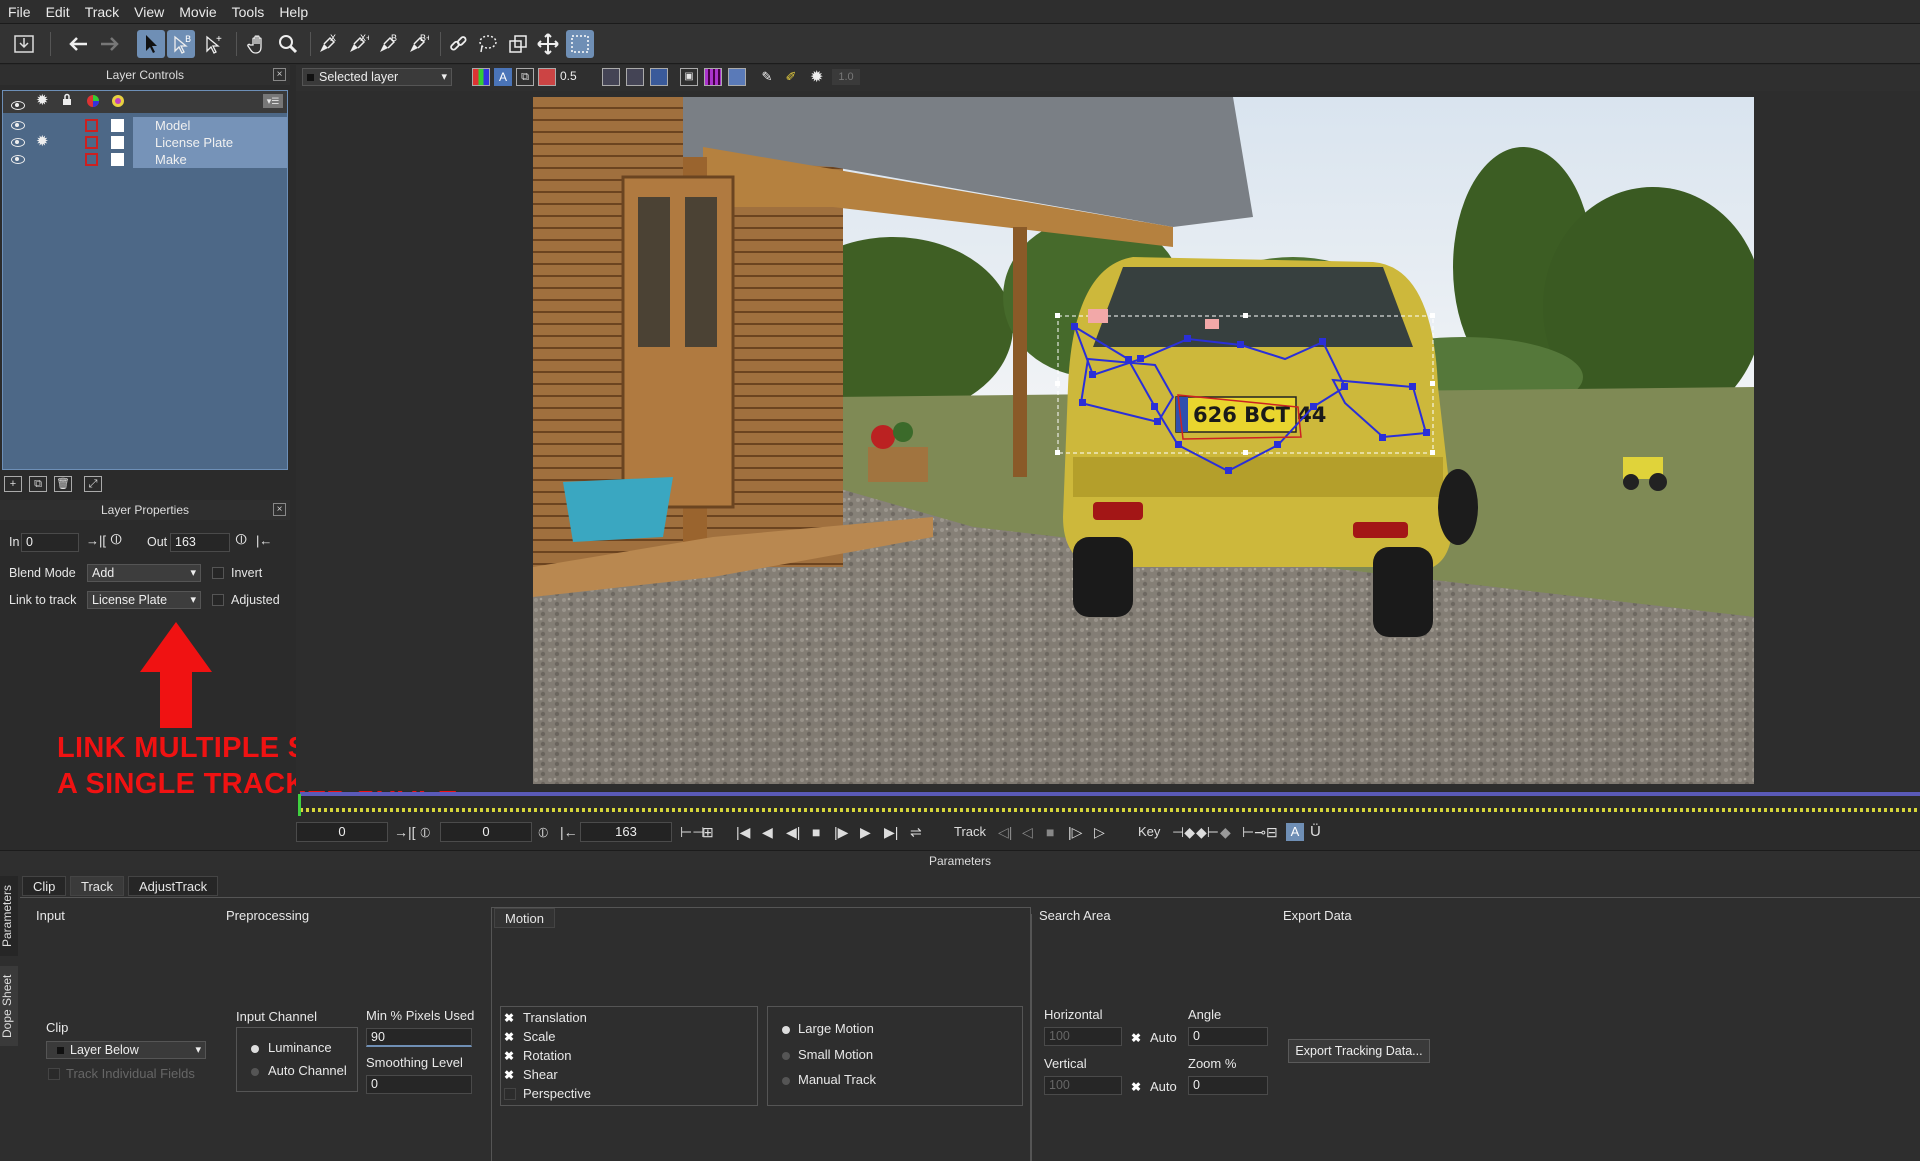 The height and width of the screenshot is (1161, 1920). Describe the element at coordinates (1099, 832) in the screenshot. I see `track-to-end-icon: ▷` at that location.